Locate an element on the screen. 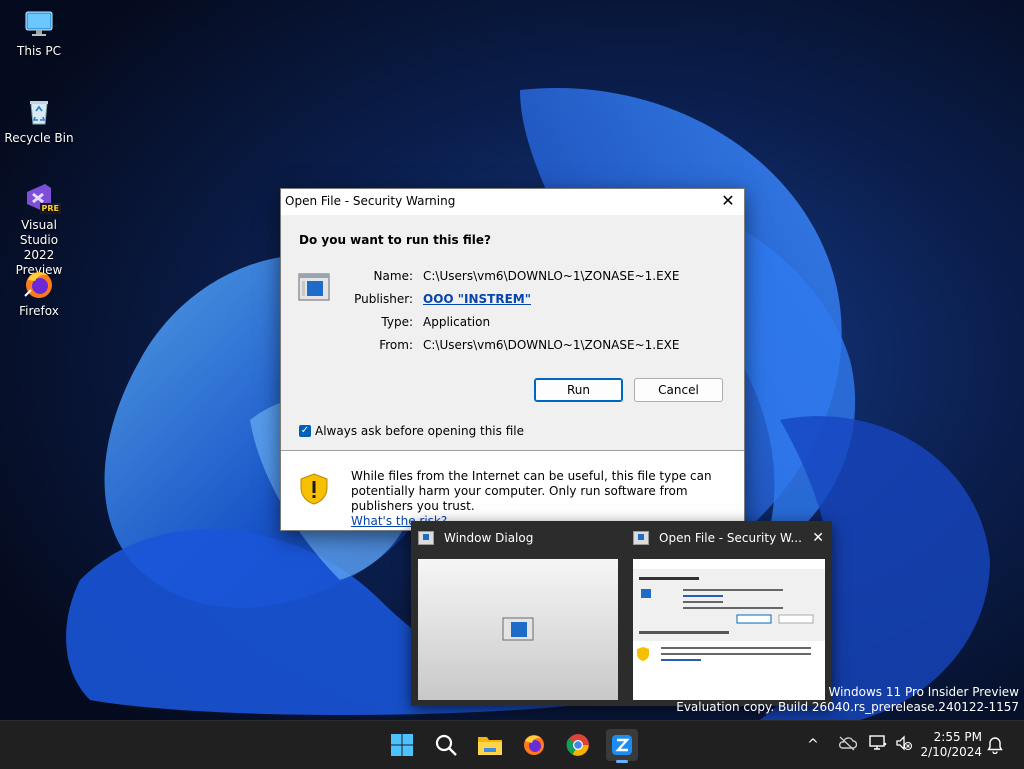 The height and width of the screenshot is (769, 1024). notification-bell-icon is located at coordinates (995, 745).